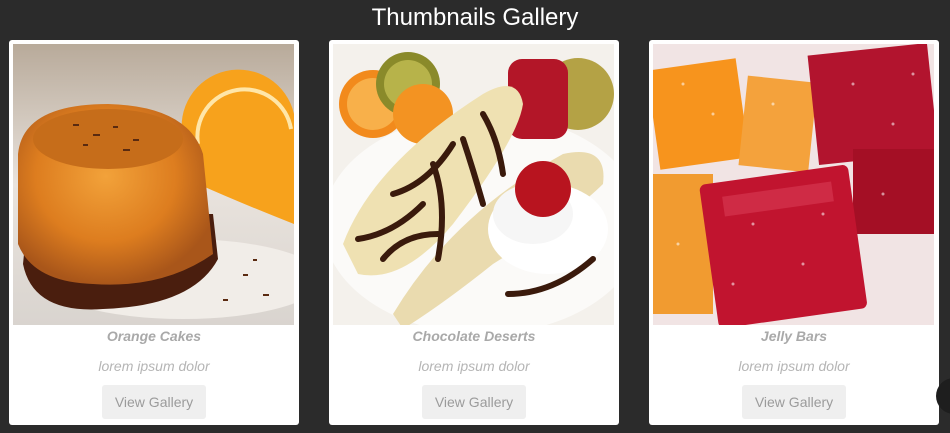  Describe the element at coordinates (475, 17) in the screenshot. I see `page-title: Thumbnails Gallery` at that location.